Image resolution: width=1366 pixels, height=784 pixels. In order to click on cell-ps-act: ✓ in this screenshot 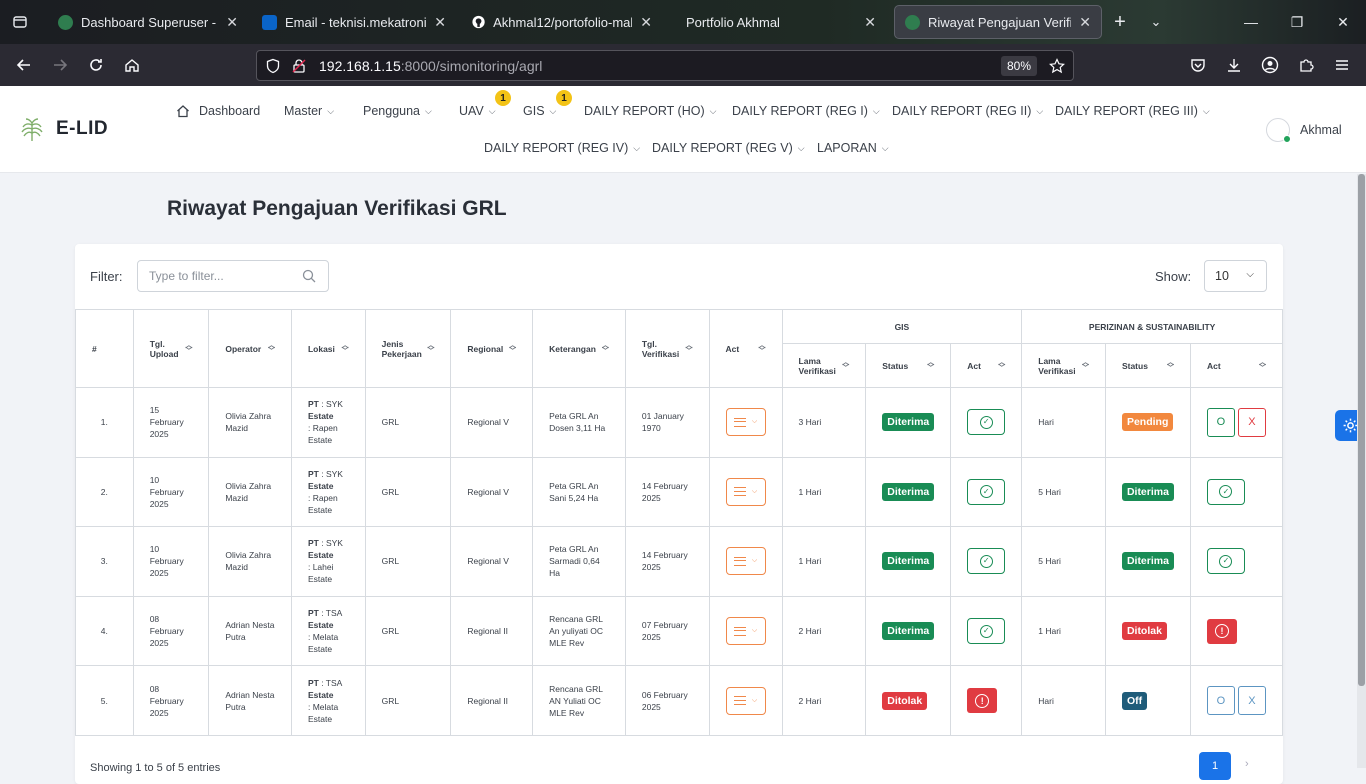, I will do `click(1236, 492)`.